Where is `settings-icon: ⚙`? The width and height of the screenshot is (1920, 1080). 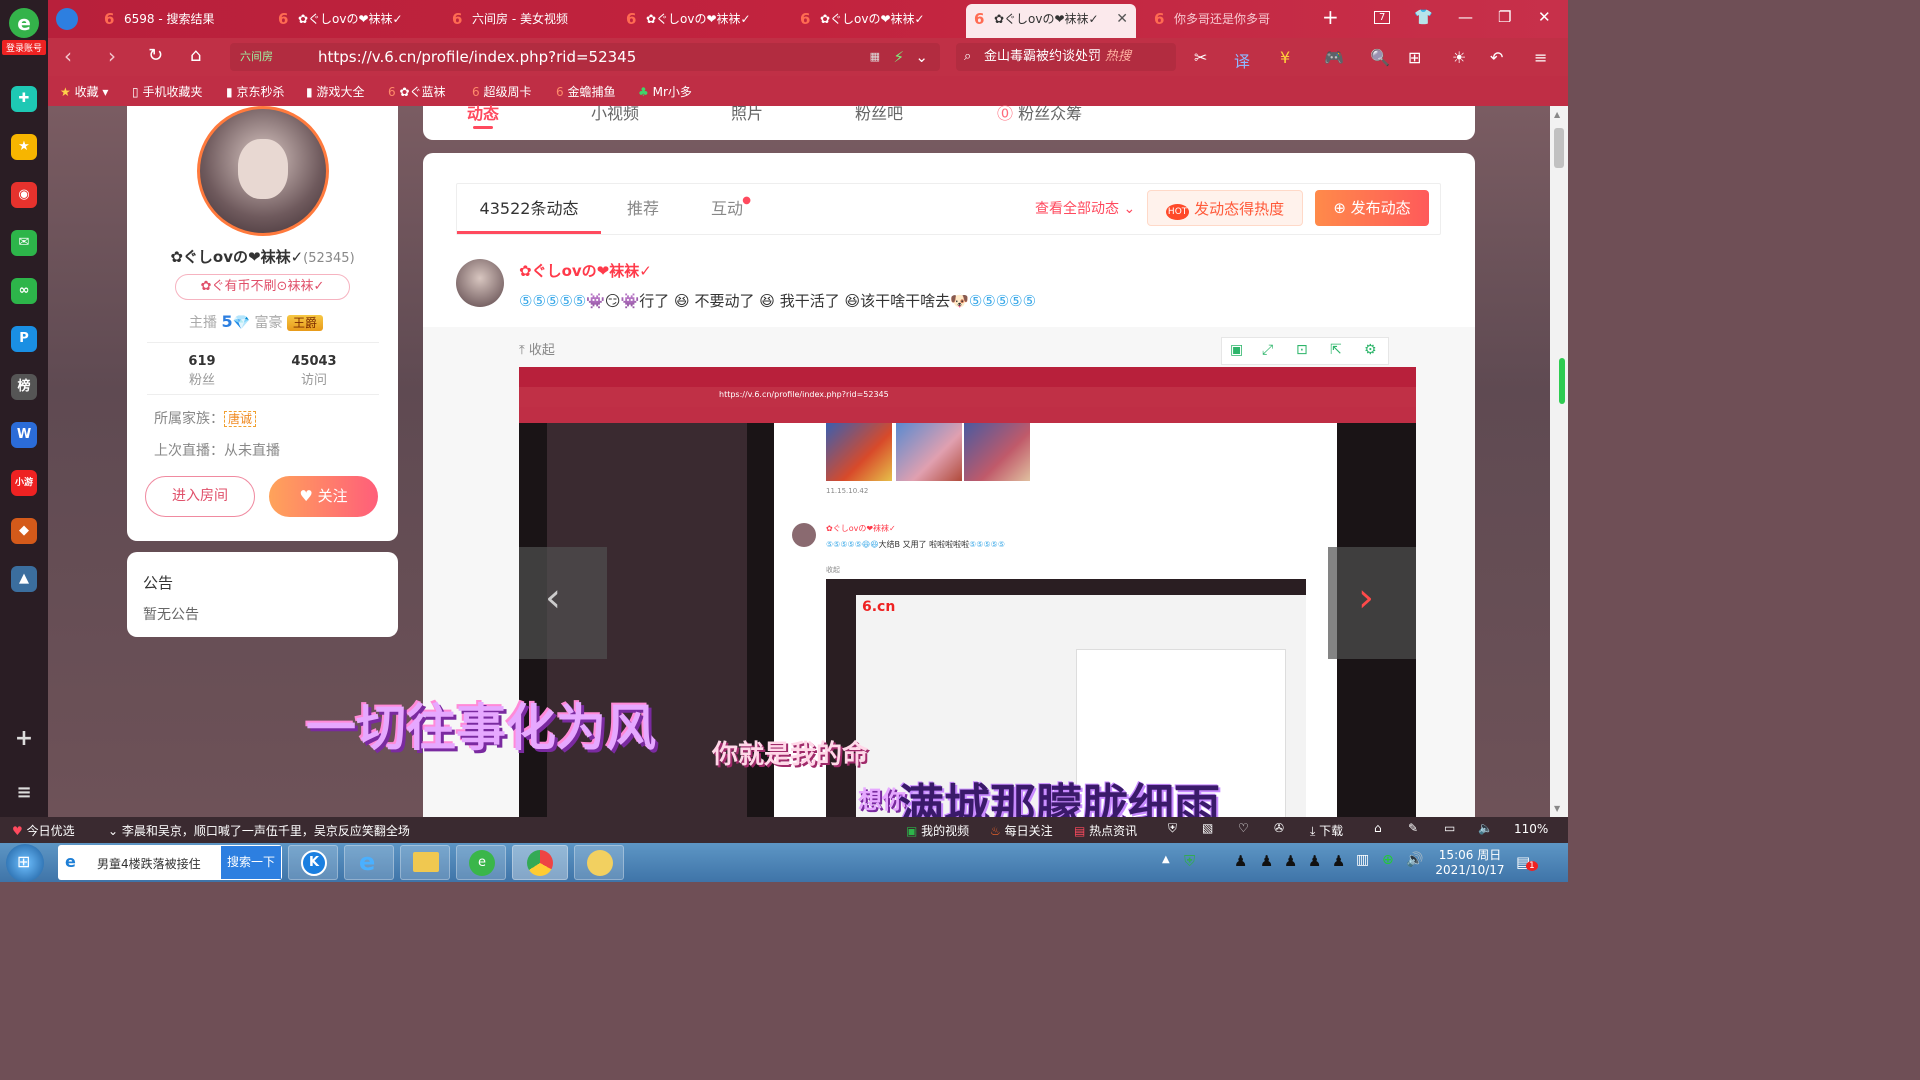 settings-icon: ⚙ is located at coordinates (1370, 350).